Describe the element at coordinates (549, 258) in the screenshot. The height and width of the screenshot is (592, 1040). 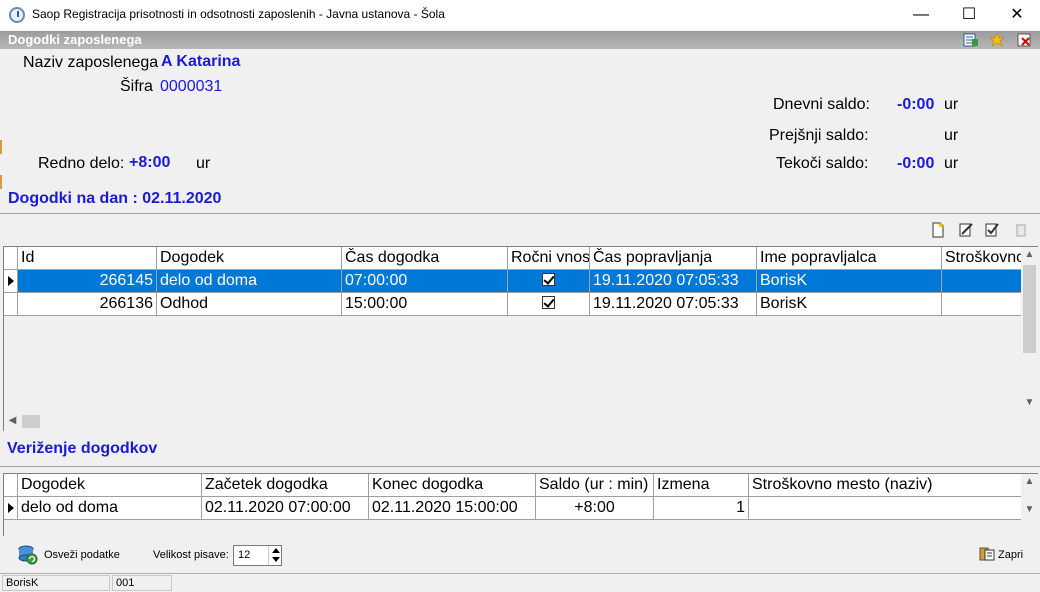
I see `column-header-manual-entry: Ročni vnos` at that location.